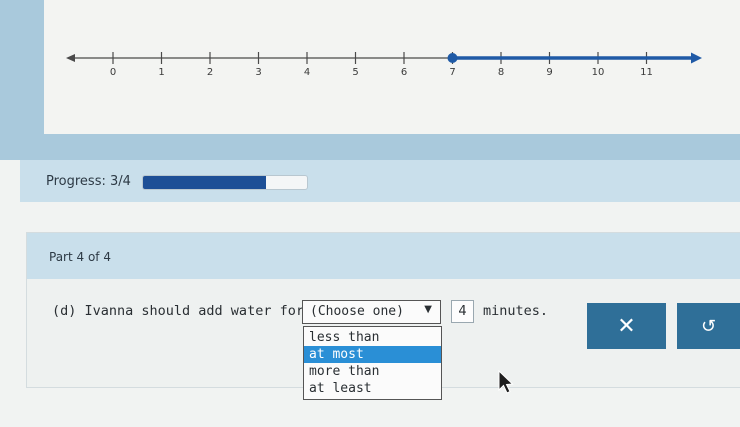 This screenshot has height=427, width=740. Describe the element at coordinates (258, 72) in the screenshot. I see `tick-label: 3` at that location.